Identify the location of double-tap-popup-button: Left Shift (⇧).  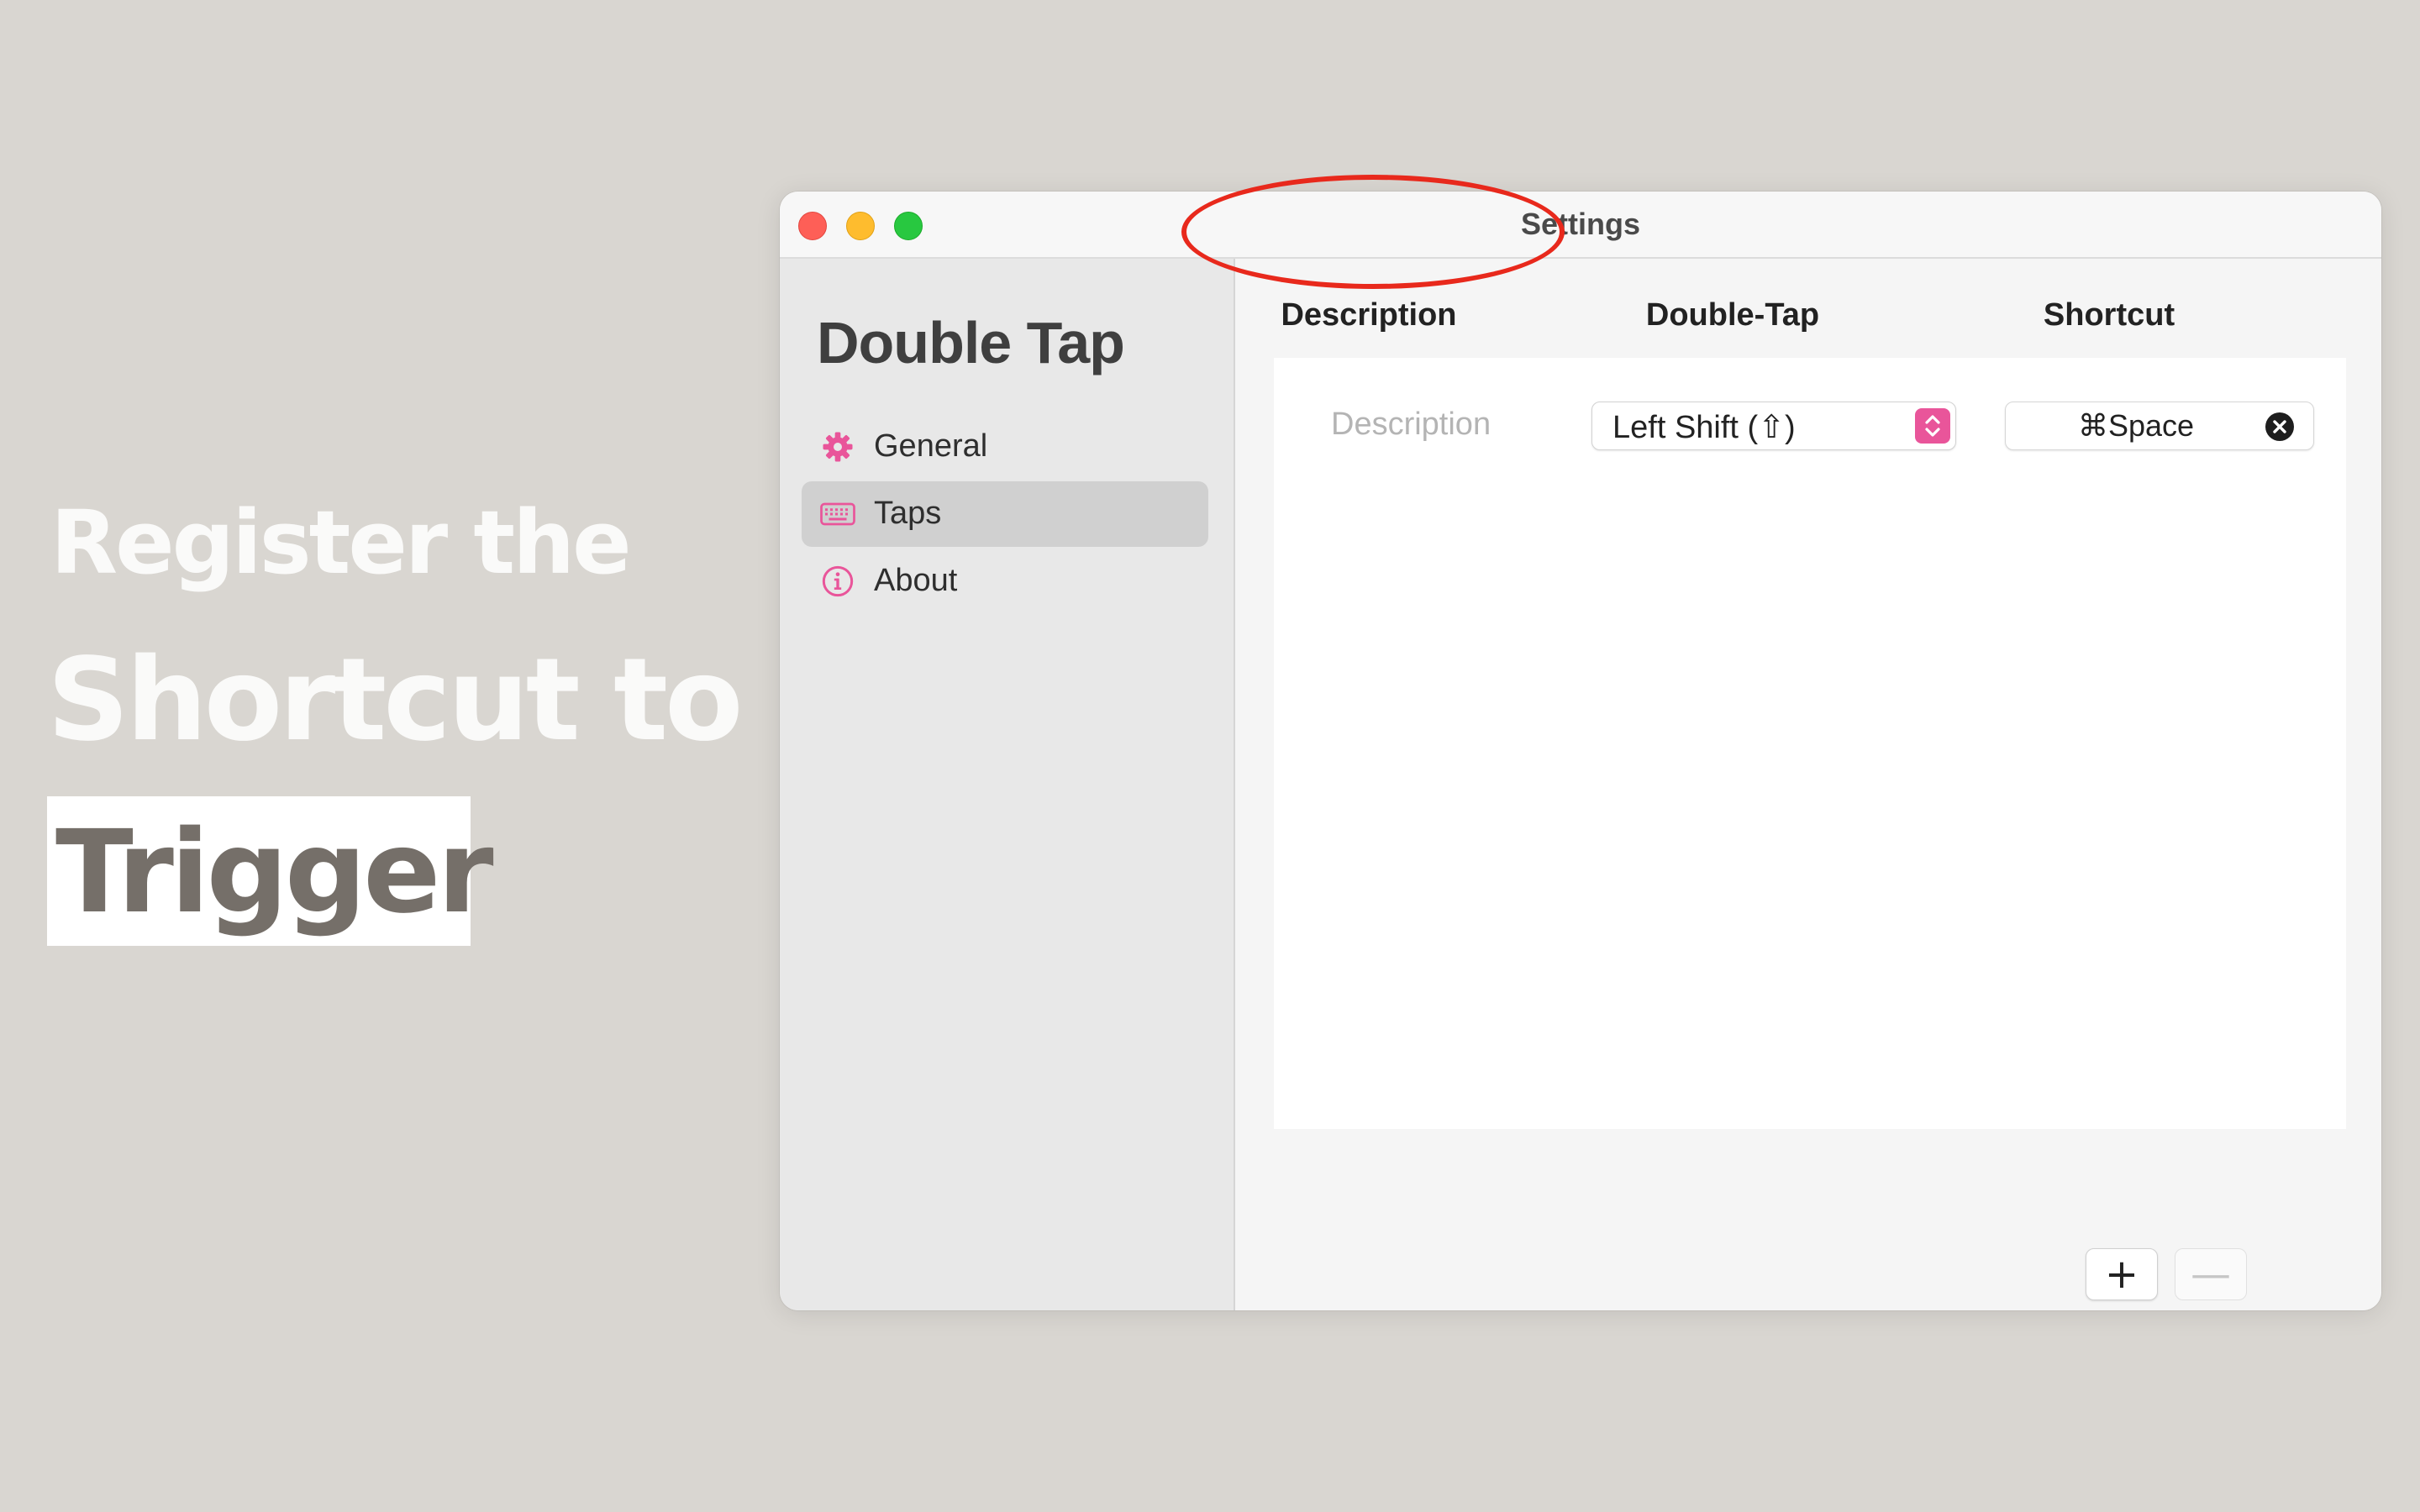
(1773, 426).